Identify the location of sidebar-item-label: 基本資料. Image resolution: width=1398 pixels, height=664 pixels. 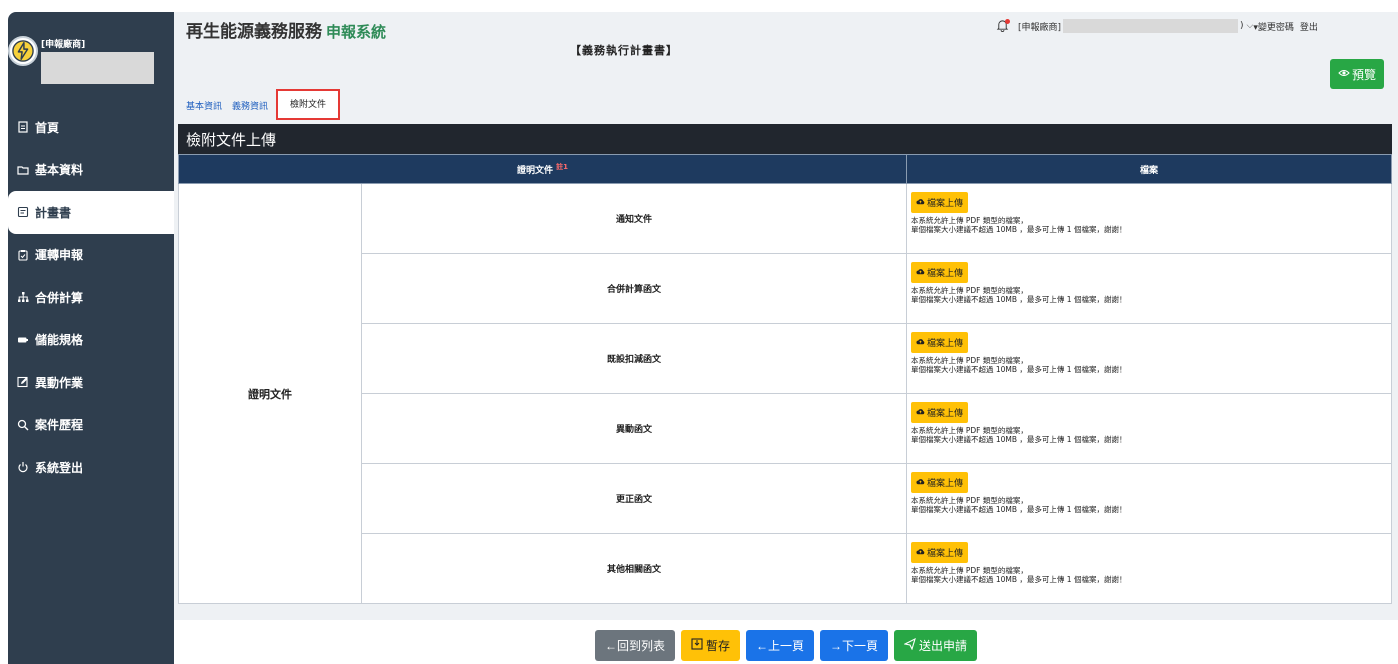
(59, 170).